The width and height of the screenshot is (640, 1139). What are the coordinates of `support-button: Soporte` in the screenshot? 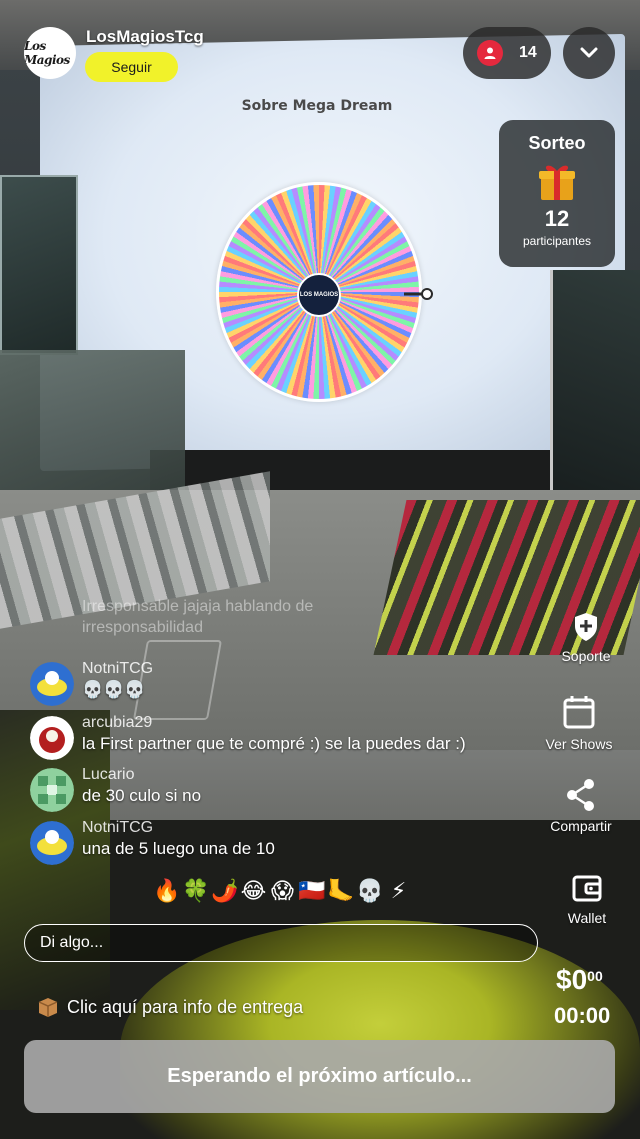 It's located at (586, 638).